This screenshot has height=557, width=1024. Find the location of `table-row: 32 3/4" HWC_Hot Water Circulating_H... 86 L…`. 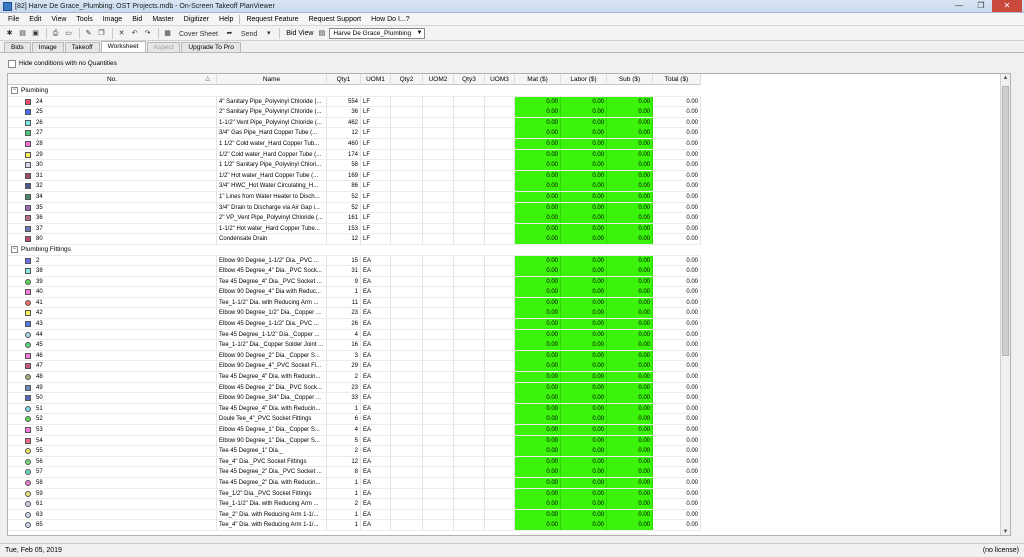

table-row: 32 3/4" HWC_Hot Water Circulating_H... 86 L… is located at coordinates (354, 186).